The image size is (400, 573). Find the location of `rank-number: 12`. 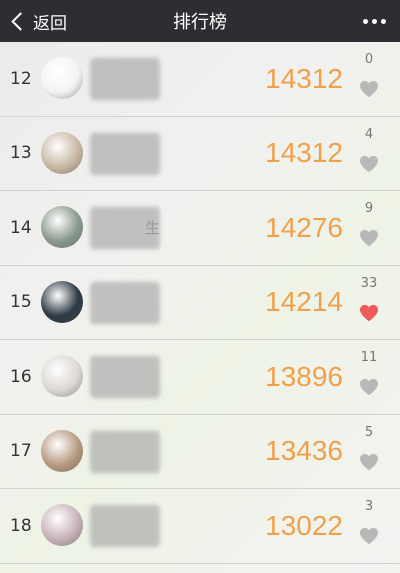

rank-number: 12 is located at coordinates (21, 78).